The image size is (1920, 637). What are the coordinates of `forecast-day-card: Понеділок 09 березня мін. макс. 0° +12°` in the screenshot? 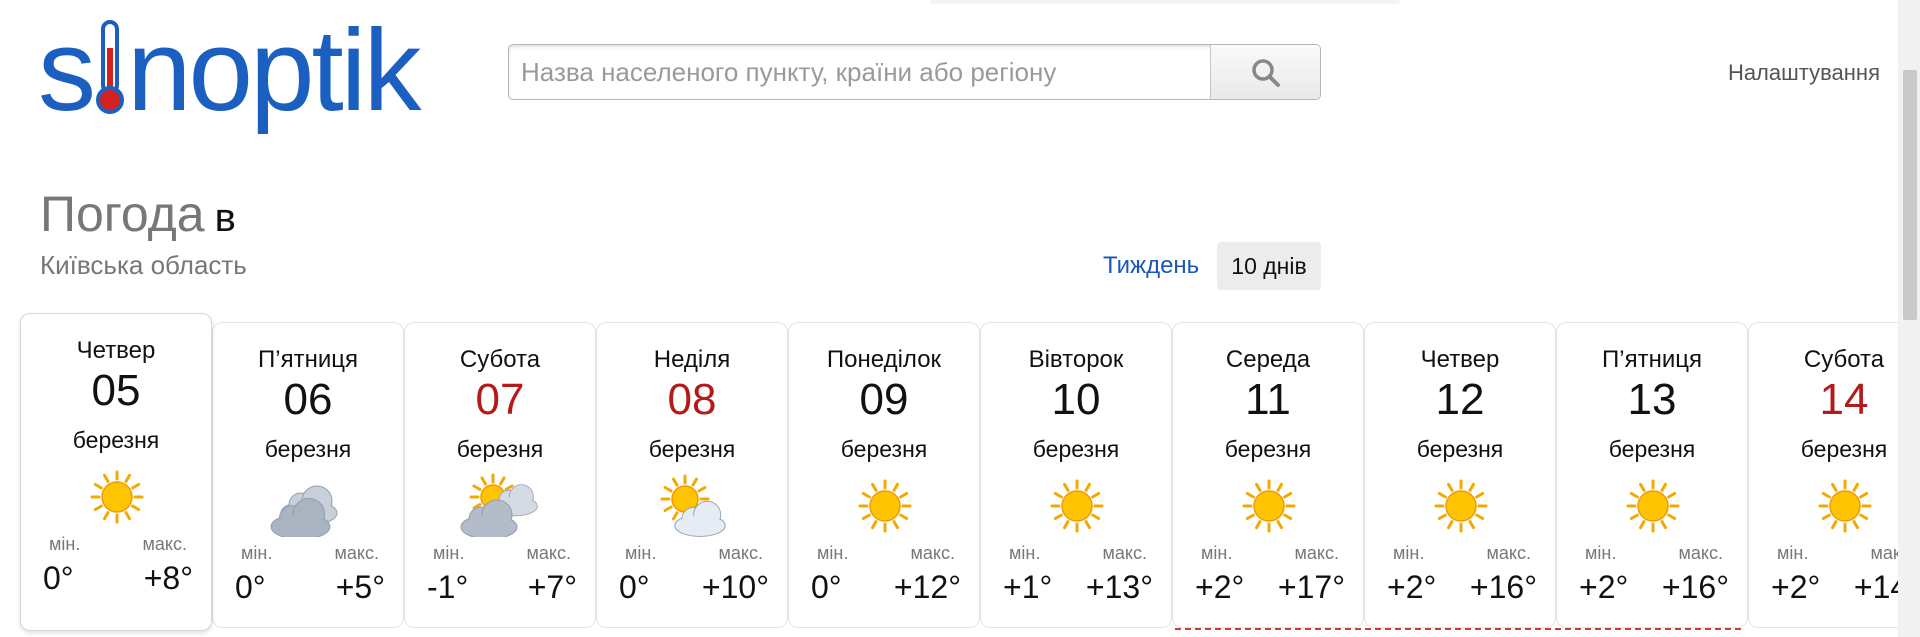 It's located at (884, 475).